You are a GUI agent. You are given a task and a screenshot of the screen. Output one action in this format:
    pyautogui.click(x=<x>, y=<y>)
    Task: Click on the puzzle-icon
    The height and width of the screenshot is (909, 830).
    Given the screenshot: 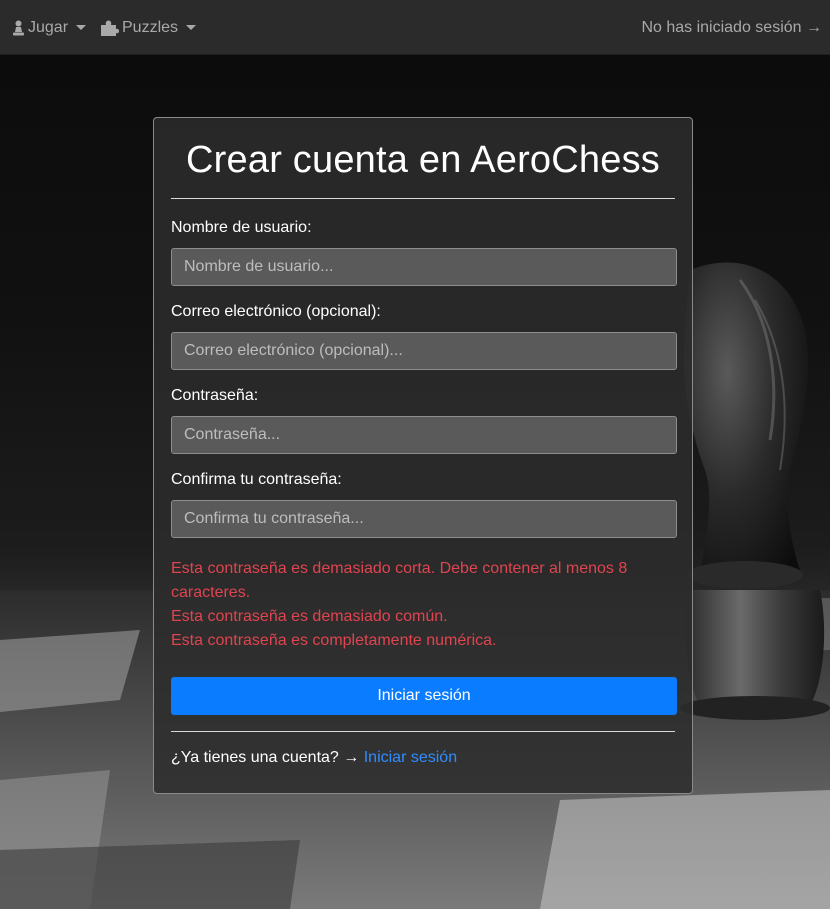 What is the action you would take?
    pyautogui.click(x=110, y=28)
    